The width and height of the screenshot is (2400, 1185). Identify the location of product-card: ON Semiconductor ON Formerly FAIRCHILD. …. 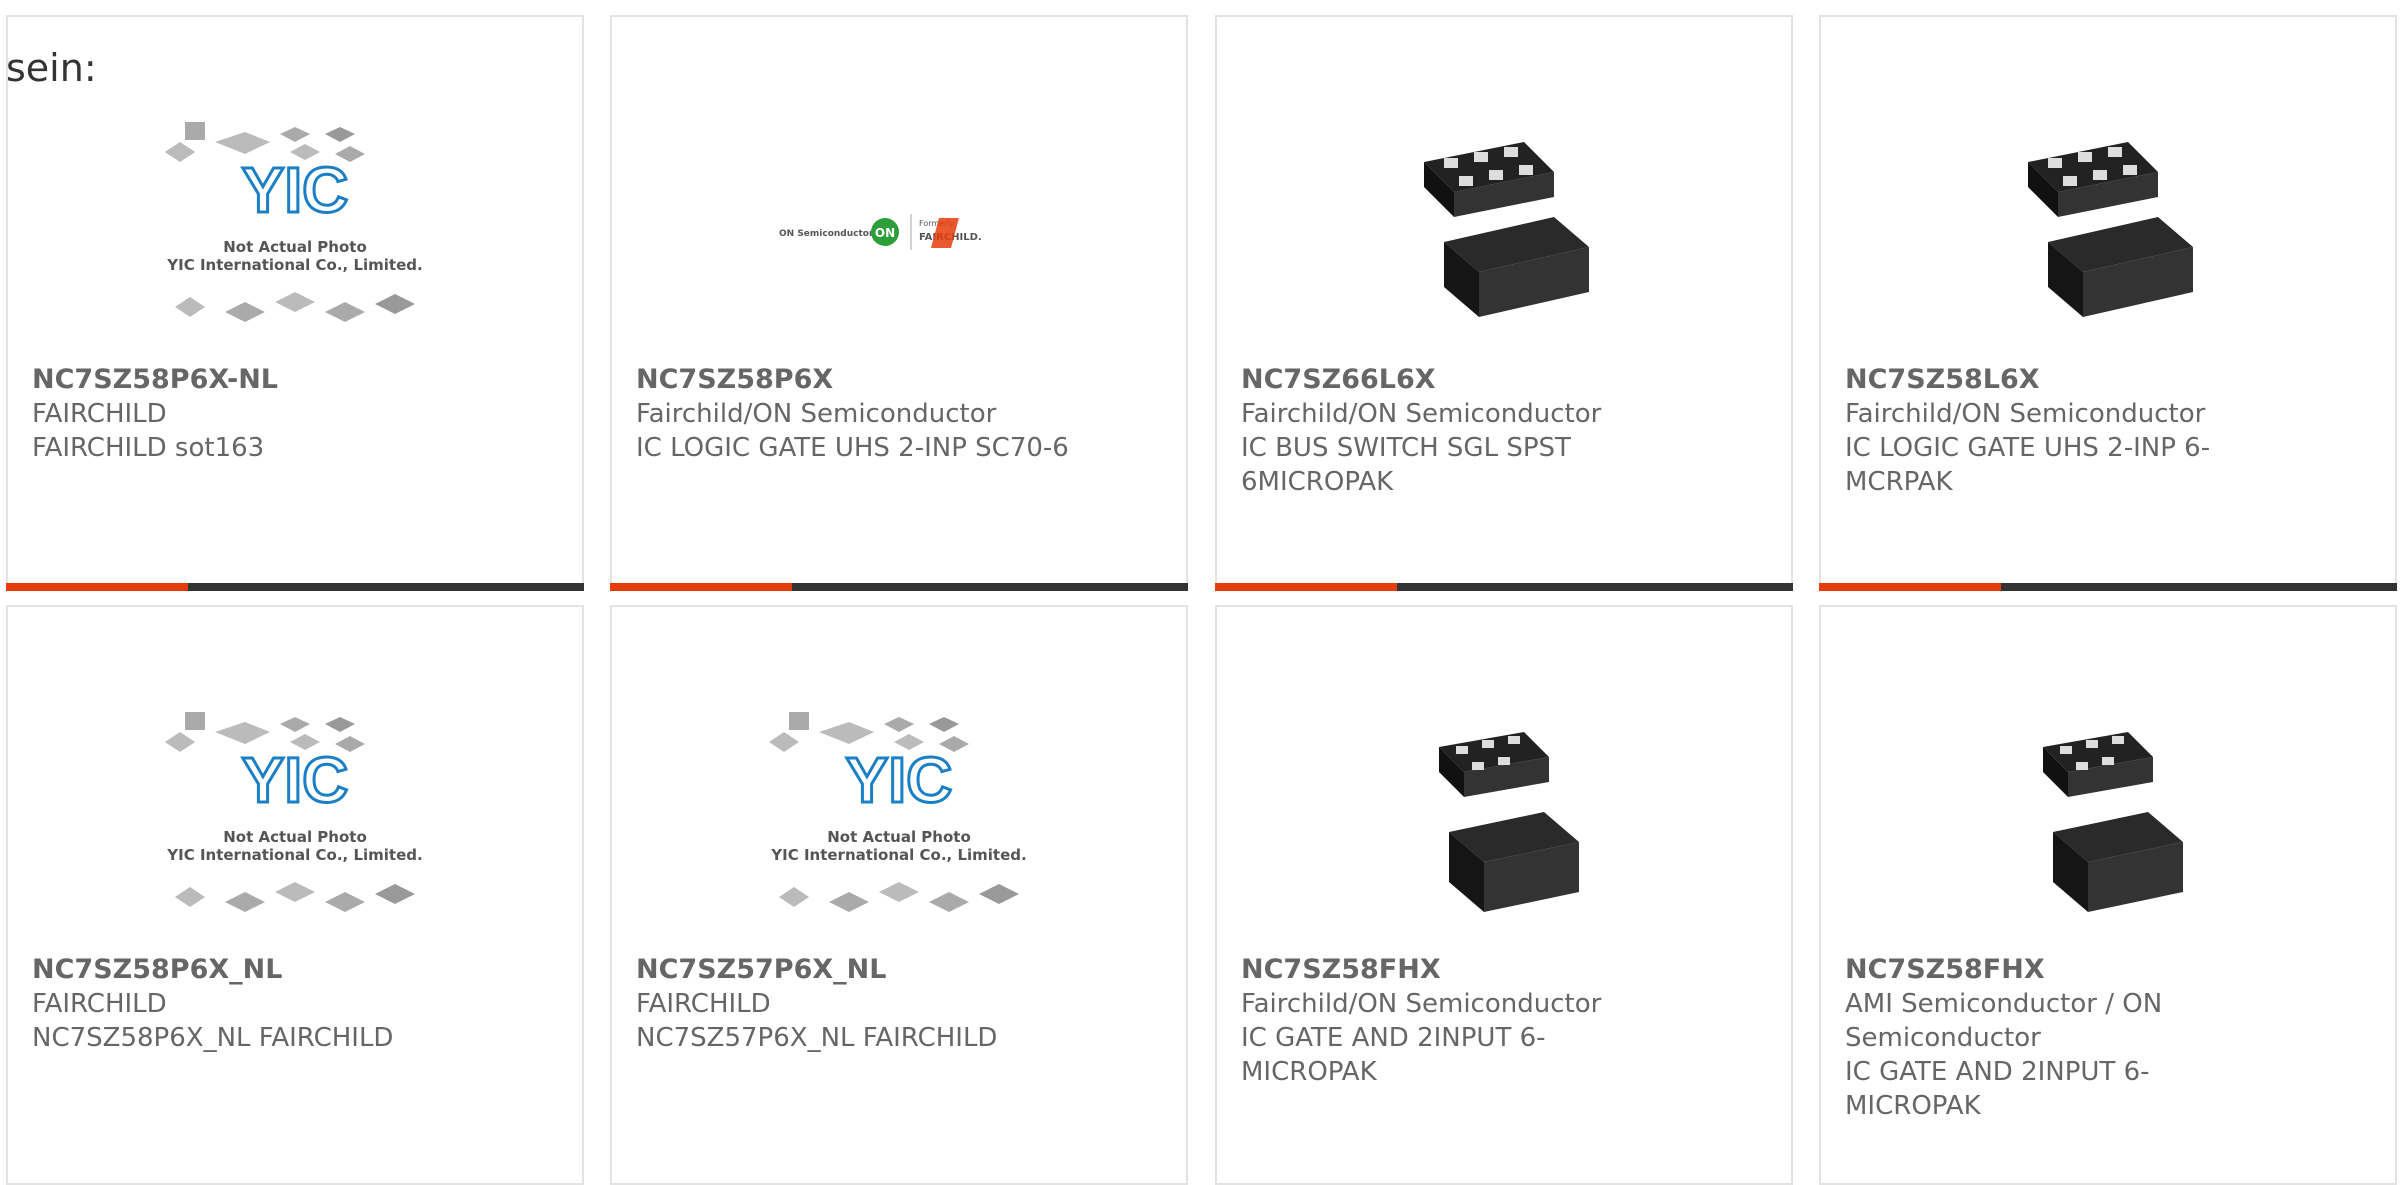
(899, 303).